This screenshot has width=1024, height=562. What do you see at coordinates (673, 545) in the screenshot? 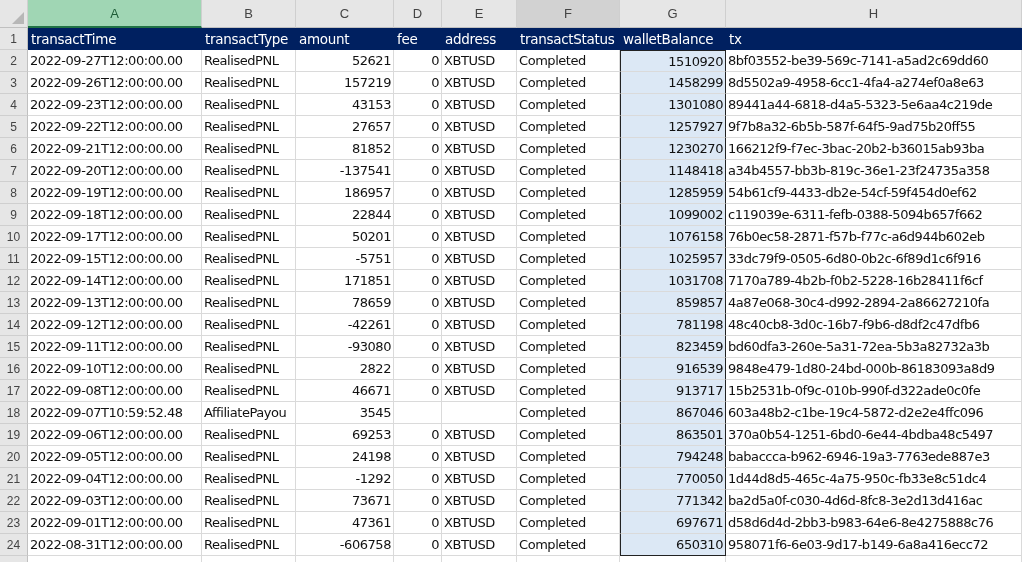
I see `table-cell: 650310` at bounding box center [673, 545].